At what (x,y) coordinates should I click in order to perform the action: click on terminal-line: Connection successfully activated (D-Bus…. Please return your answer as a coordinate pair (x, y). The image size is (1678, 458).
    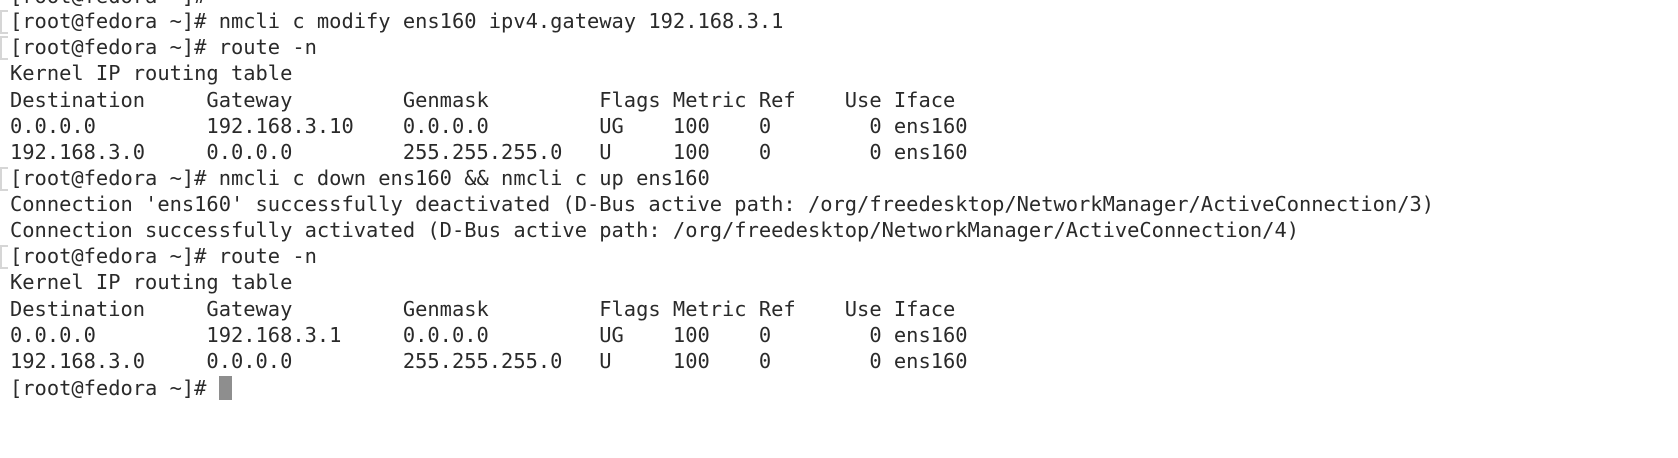
    Looking at the image, I should click on (655, 230).